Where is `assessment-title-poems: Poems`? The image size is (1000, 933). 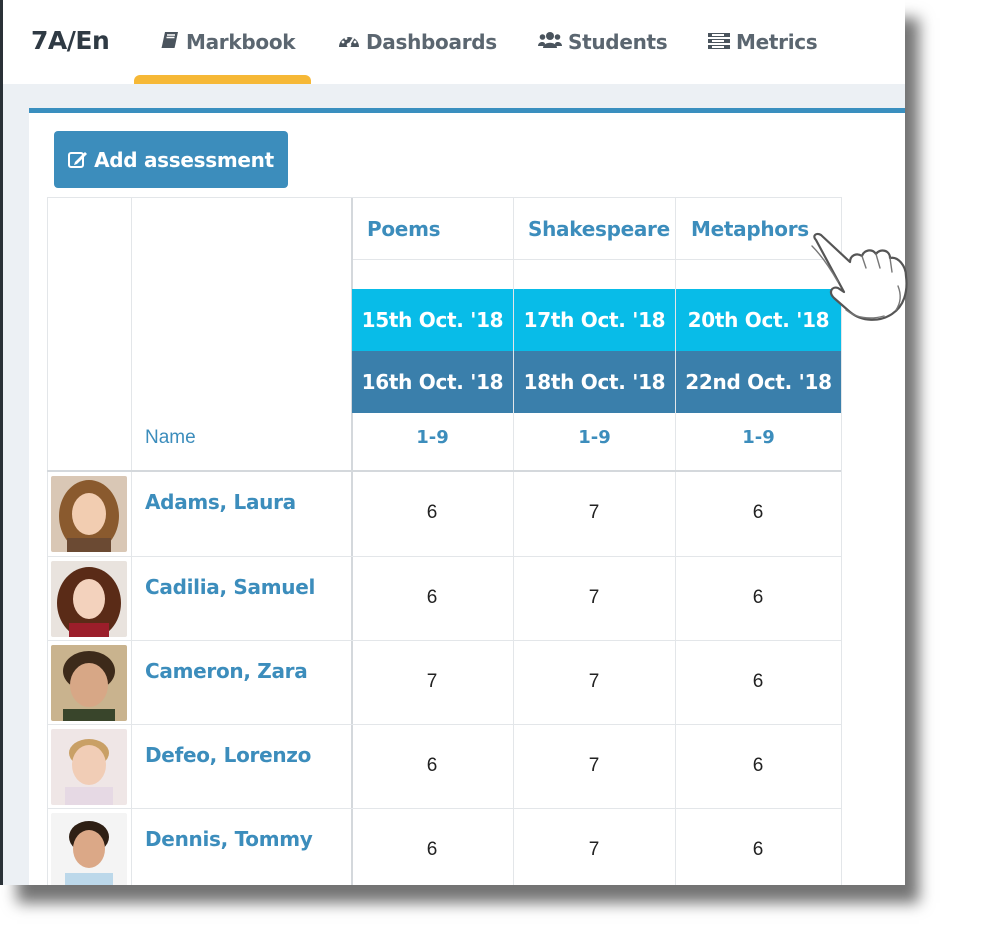 assessment-title-poems: Poems is located at coordinates (404, 229).